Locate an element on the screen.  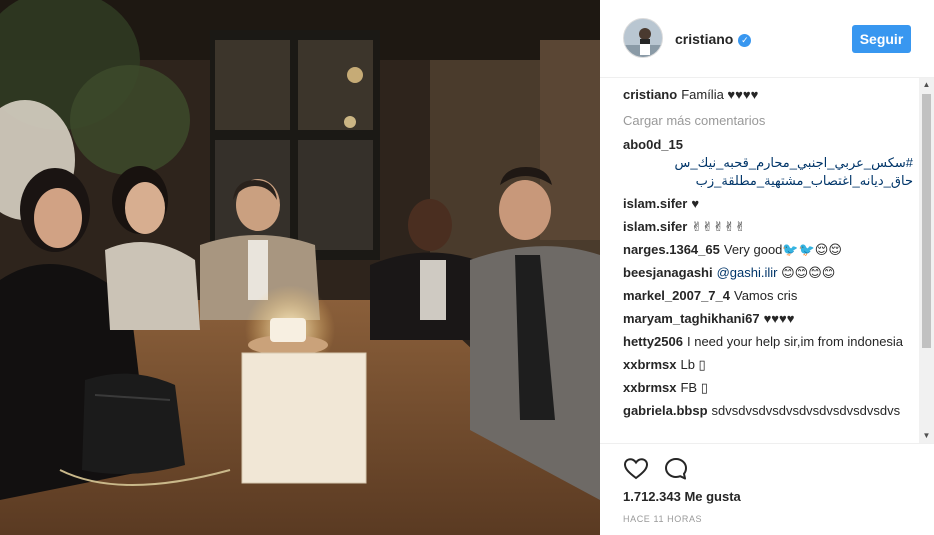
comment-item: islam.sifer ✌✌✌✌✌ is located at coordinates (768, 227).